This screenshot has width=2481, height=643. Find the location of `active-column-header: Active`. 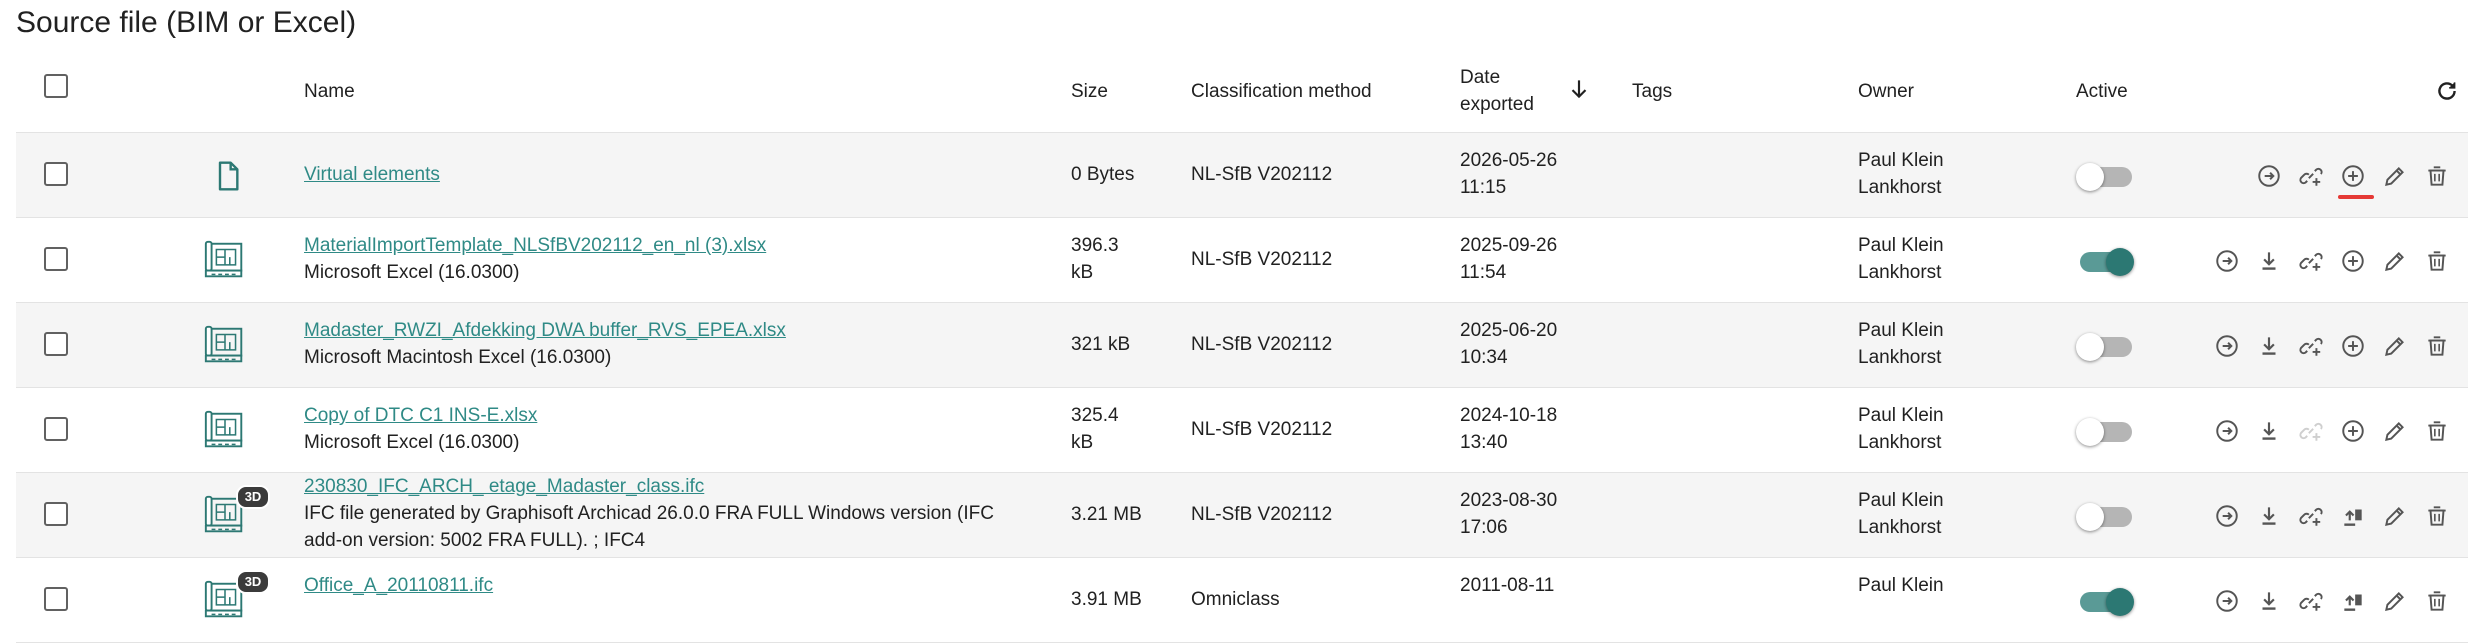

active-column-header: Active is located at coordinates (2102, 91).